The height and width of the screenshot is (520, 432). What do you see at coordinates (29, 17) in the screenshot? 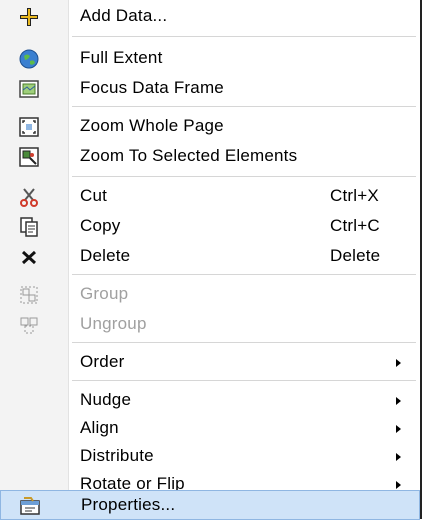
I see `add-data-icon` at bounding box center [29, 17].